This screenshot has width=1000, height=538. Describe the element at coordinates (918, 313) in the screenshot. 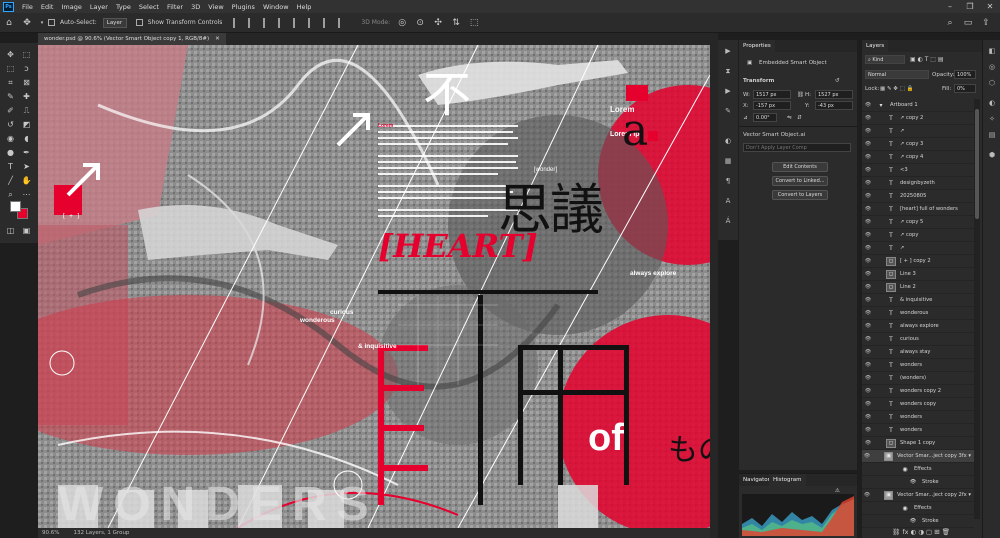

I see `layer-row: 👁 Twonderous` at that location.